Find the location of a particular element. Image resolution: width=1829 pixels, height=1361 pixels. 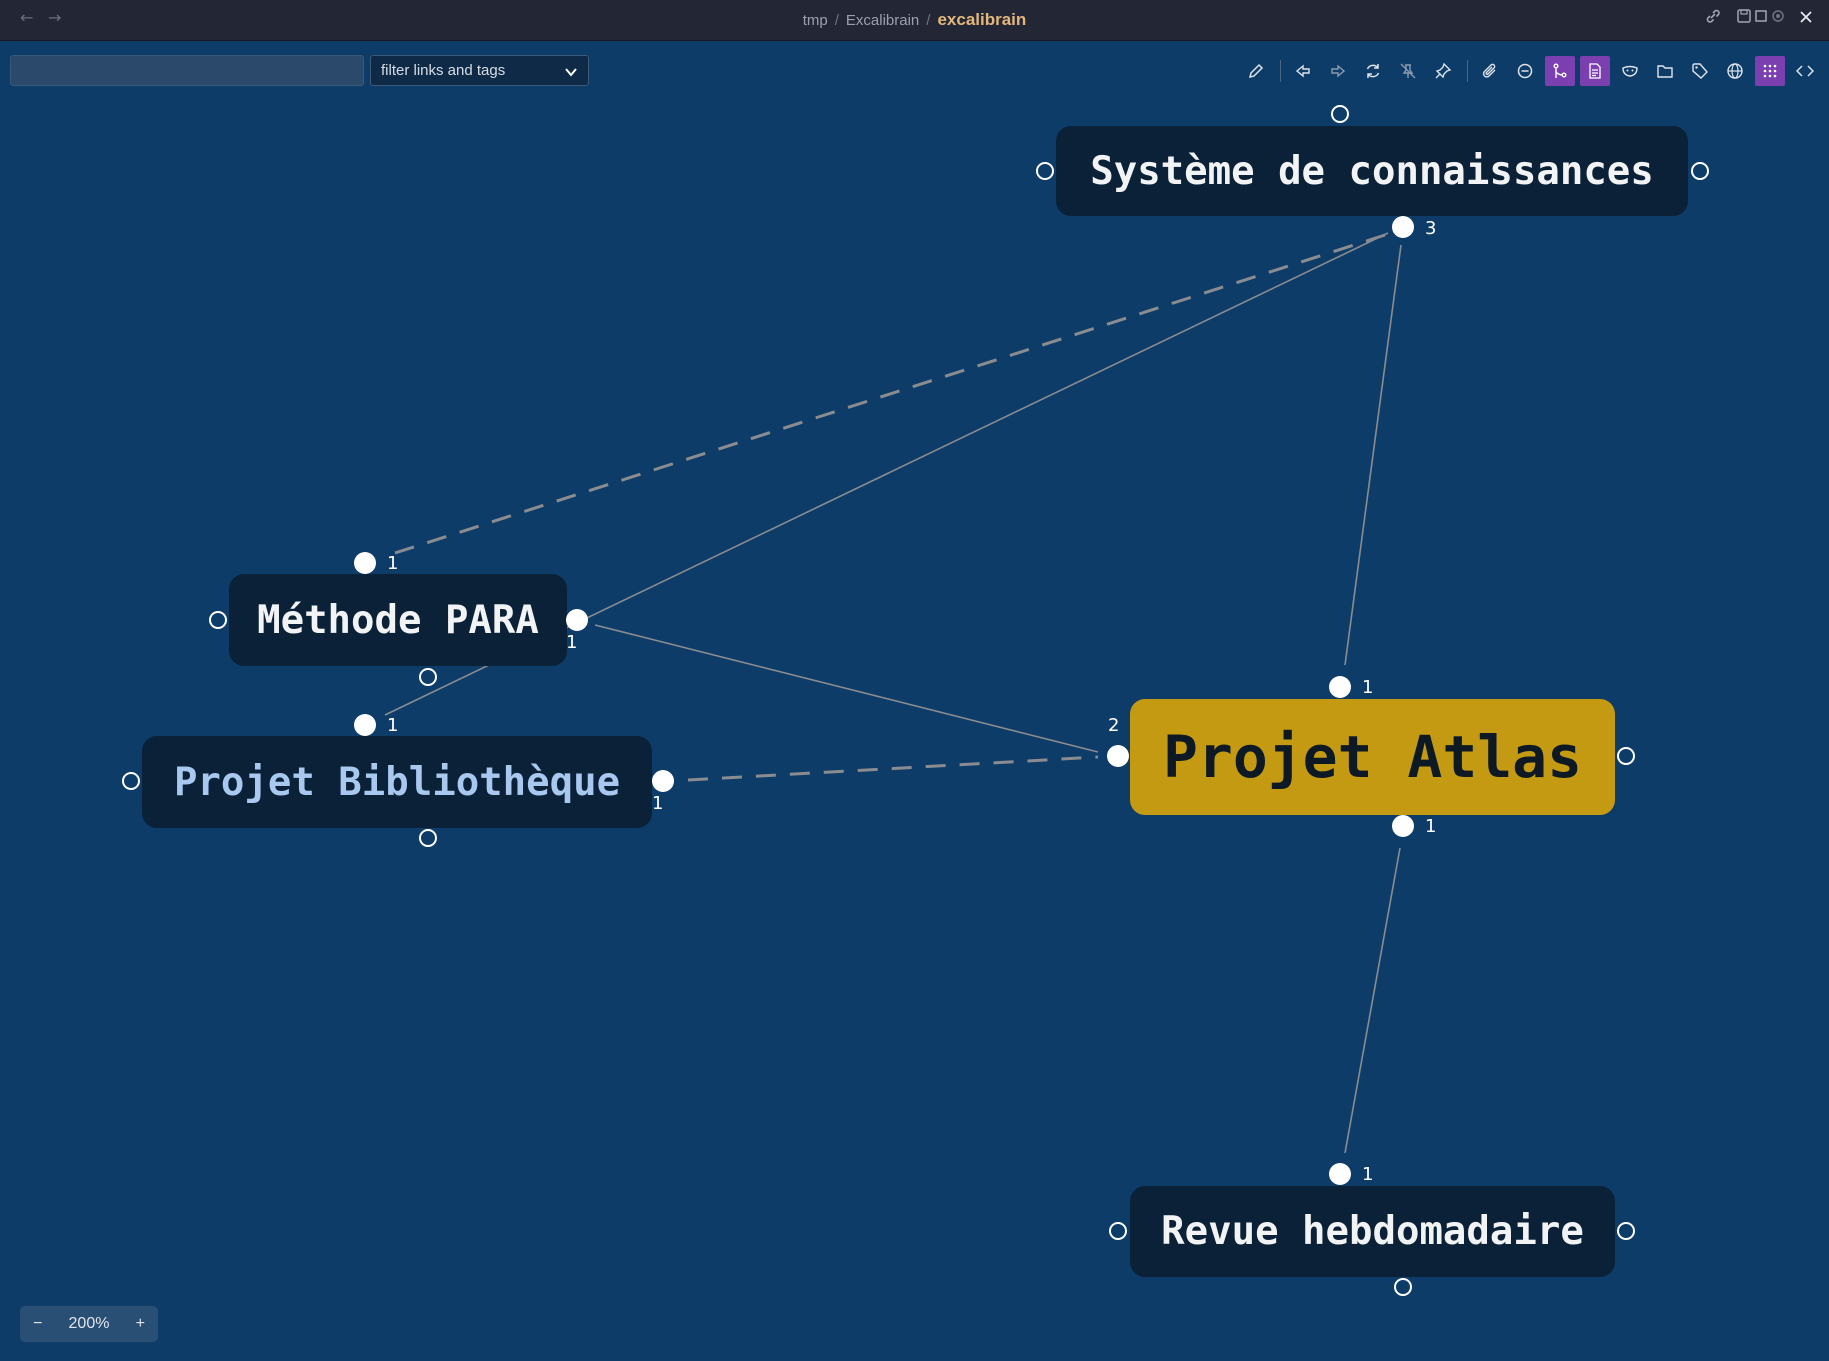

link-atlas-revue is located at coordinates (1372, 1000).